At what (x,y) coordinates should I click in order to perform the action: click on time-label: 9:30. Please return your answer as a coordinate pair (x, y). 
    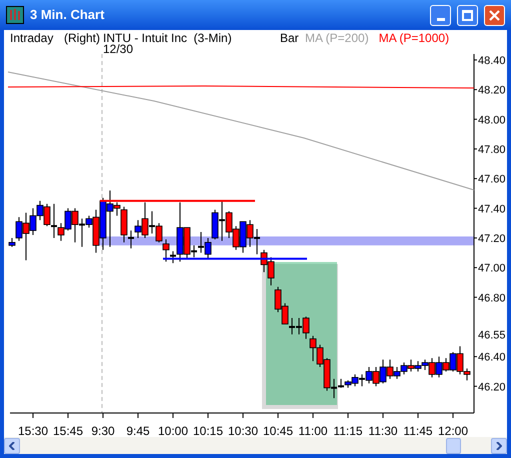
    Looking at the image, I should click on (103, 430).